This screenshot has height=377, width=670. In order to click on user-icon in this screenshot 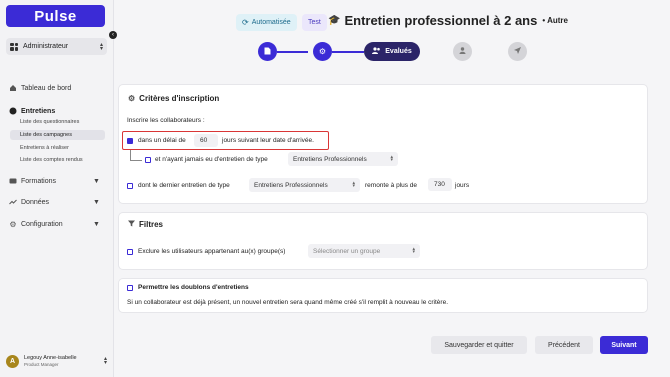, I will do `click(462, 51)`.